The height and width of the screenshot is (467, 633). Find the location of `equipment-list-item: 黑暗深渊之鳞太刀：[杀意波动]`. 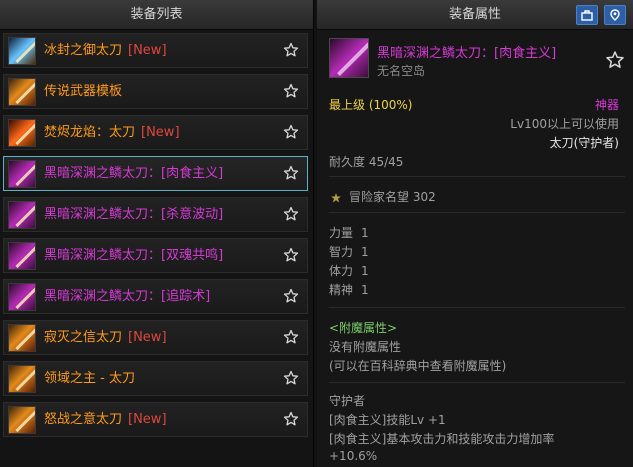

equipment-list-item: 黑暗深渊之鳞太刀：[杀意波动] is located at coordinates (155, 214).